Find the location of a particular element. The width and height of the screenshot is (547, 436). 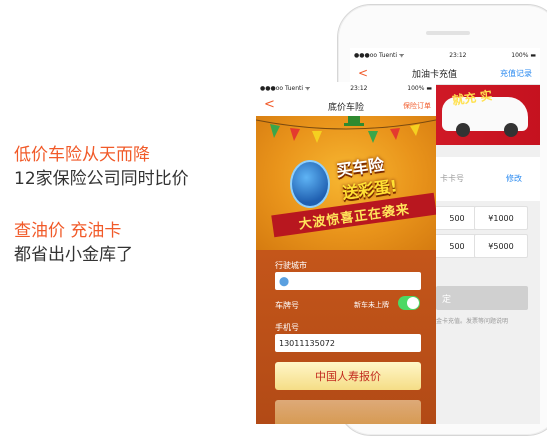

insurance-orders-link: 保险订单 is located at coordinates (417, 106).